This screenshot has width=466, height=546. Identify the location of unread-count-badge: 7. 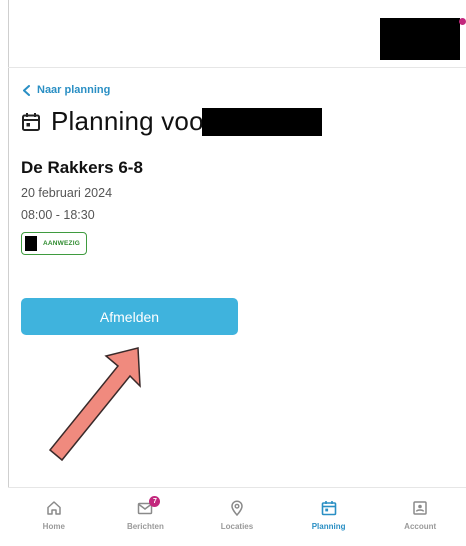
(155, 501).